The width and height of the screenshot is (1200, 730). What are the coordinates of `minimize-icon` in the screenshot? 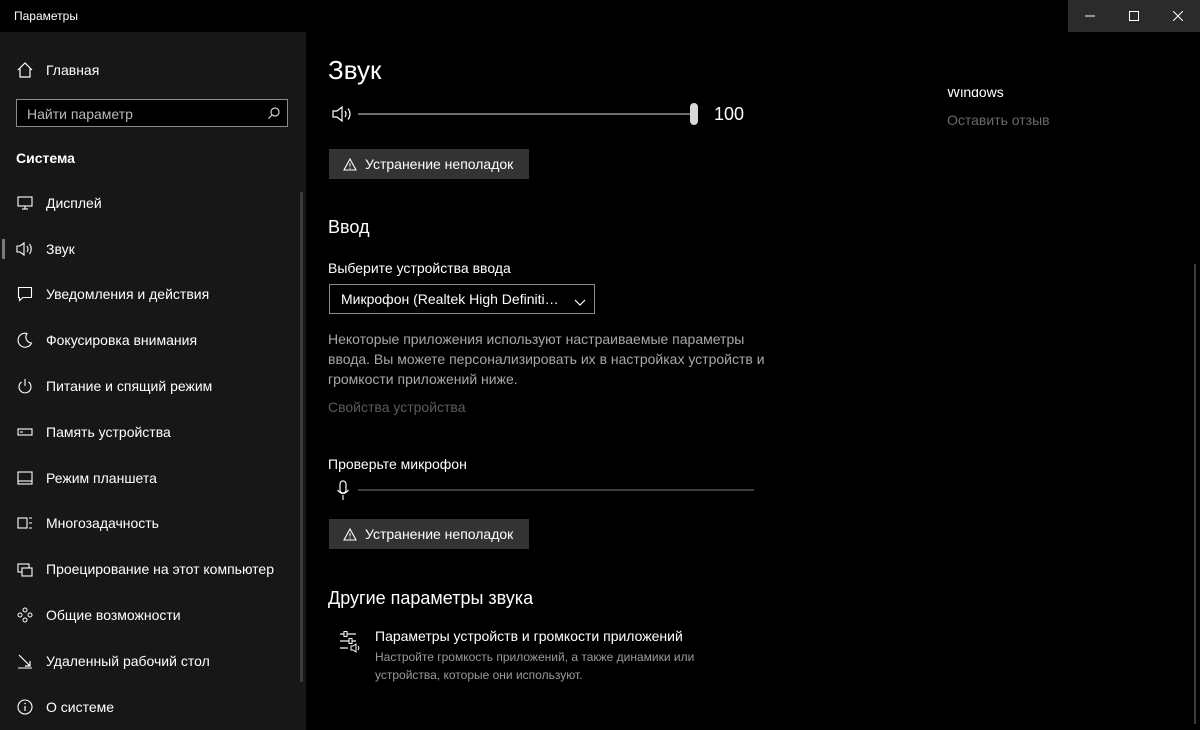 It's located at (1090, 16).